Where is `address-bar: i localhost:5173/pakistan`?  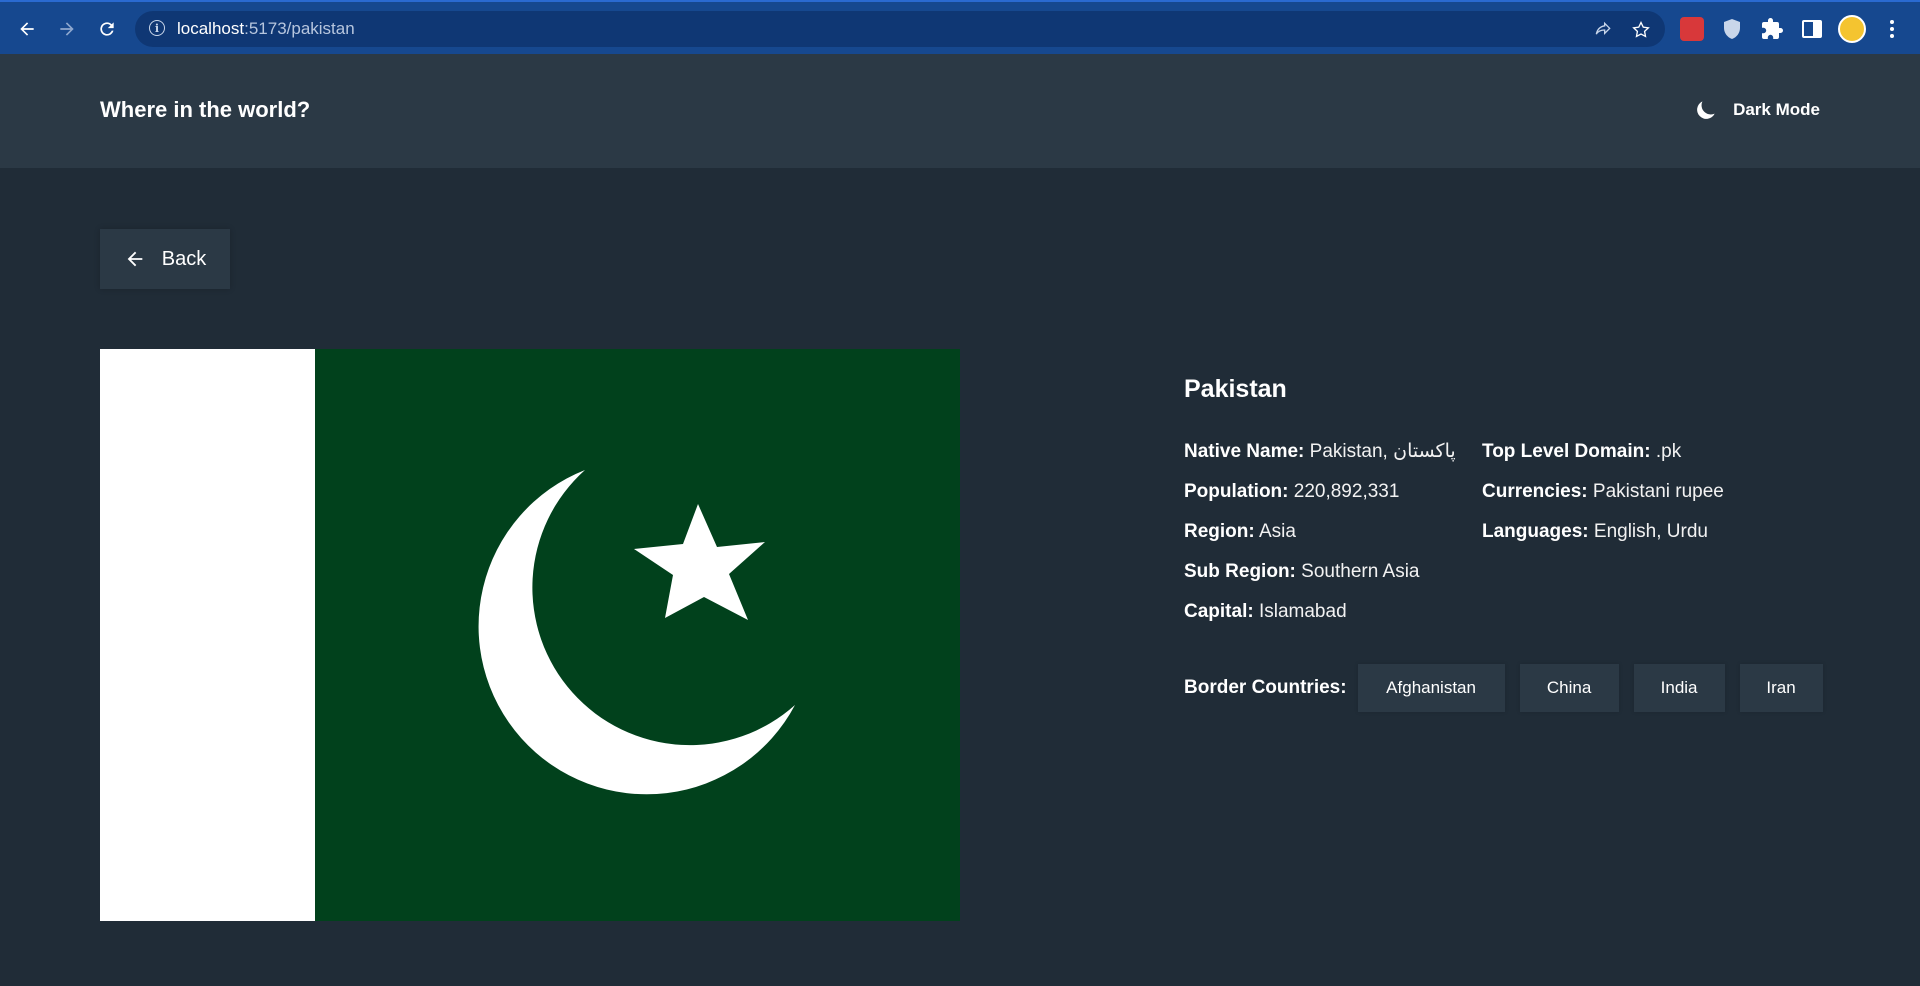
address-bar: i localhost:5173/pakistan is located at coordinates (900, 29).